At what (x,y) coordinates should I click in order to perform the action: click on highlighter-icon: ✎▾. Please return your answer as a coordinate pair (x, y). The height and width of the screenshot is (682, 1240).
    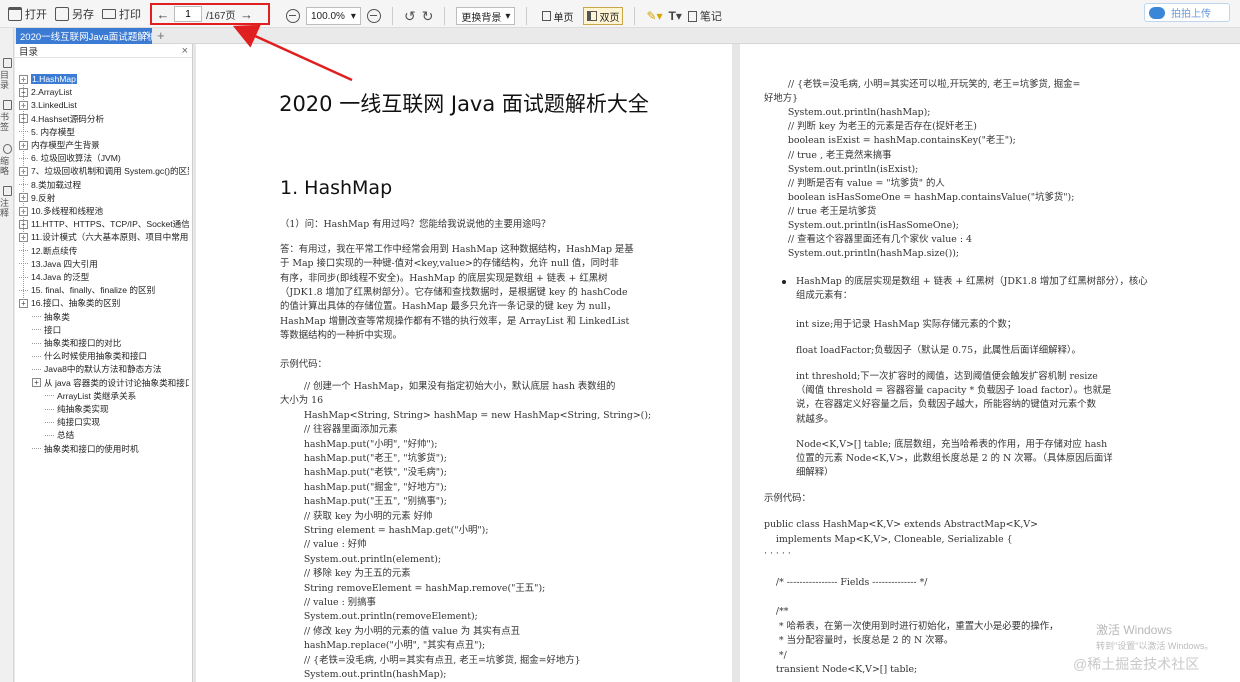
    Looking at the image, I should click on (654, 16).